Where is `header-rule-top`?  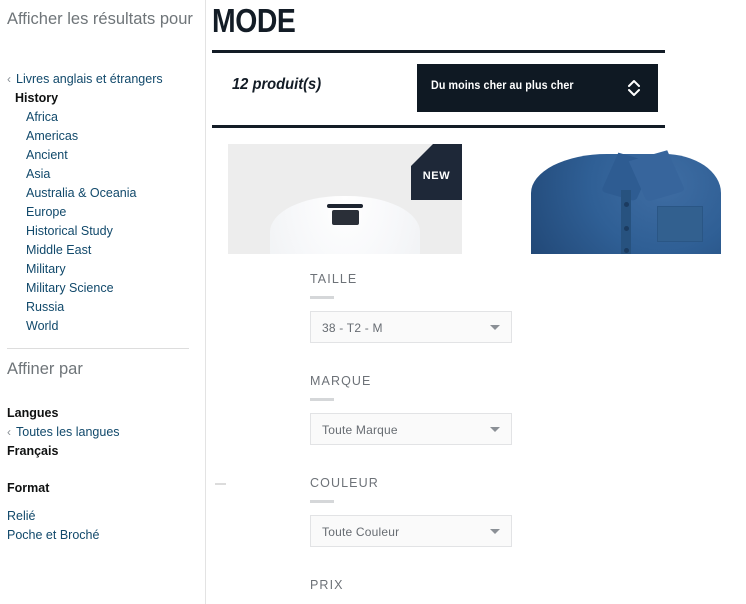 header-rule-top is located at coordinates (438, 51).